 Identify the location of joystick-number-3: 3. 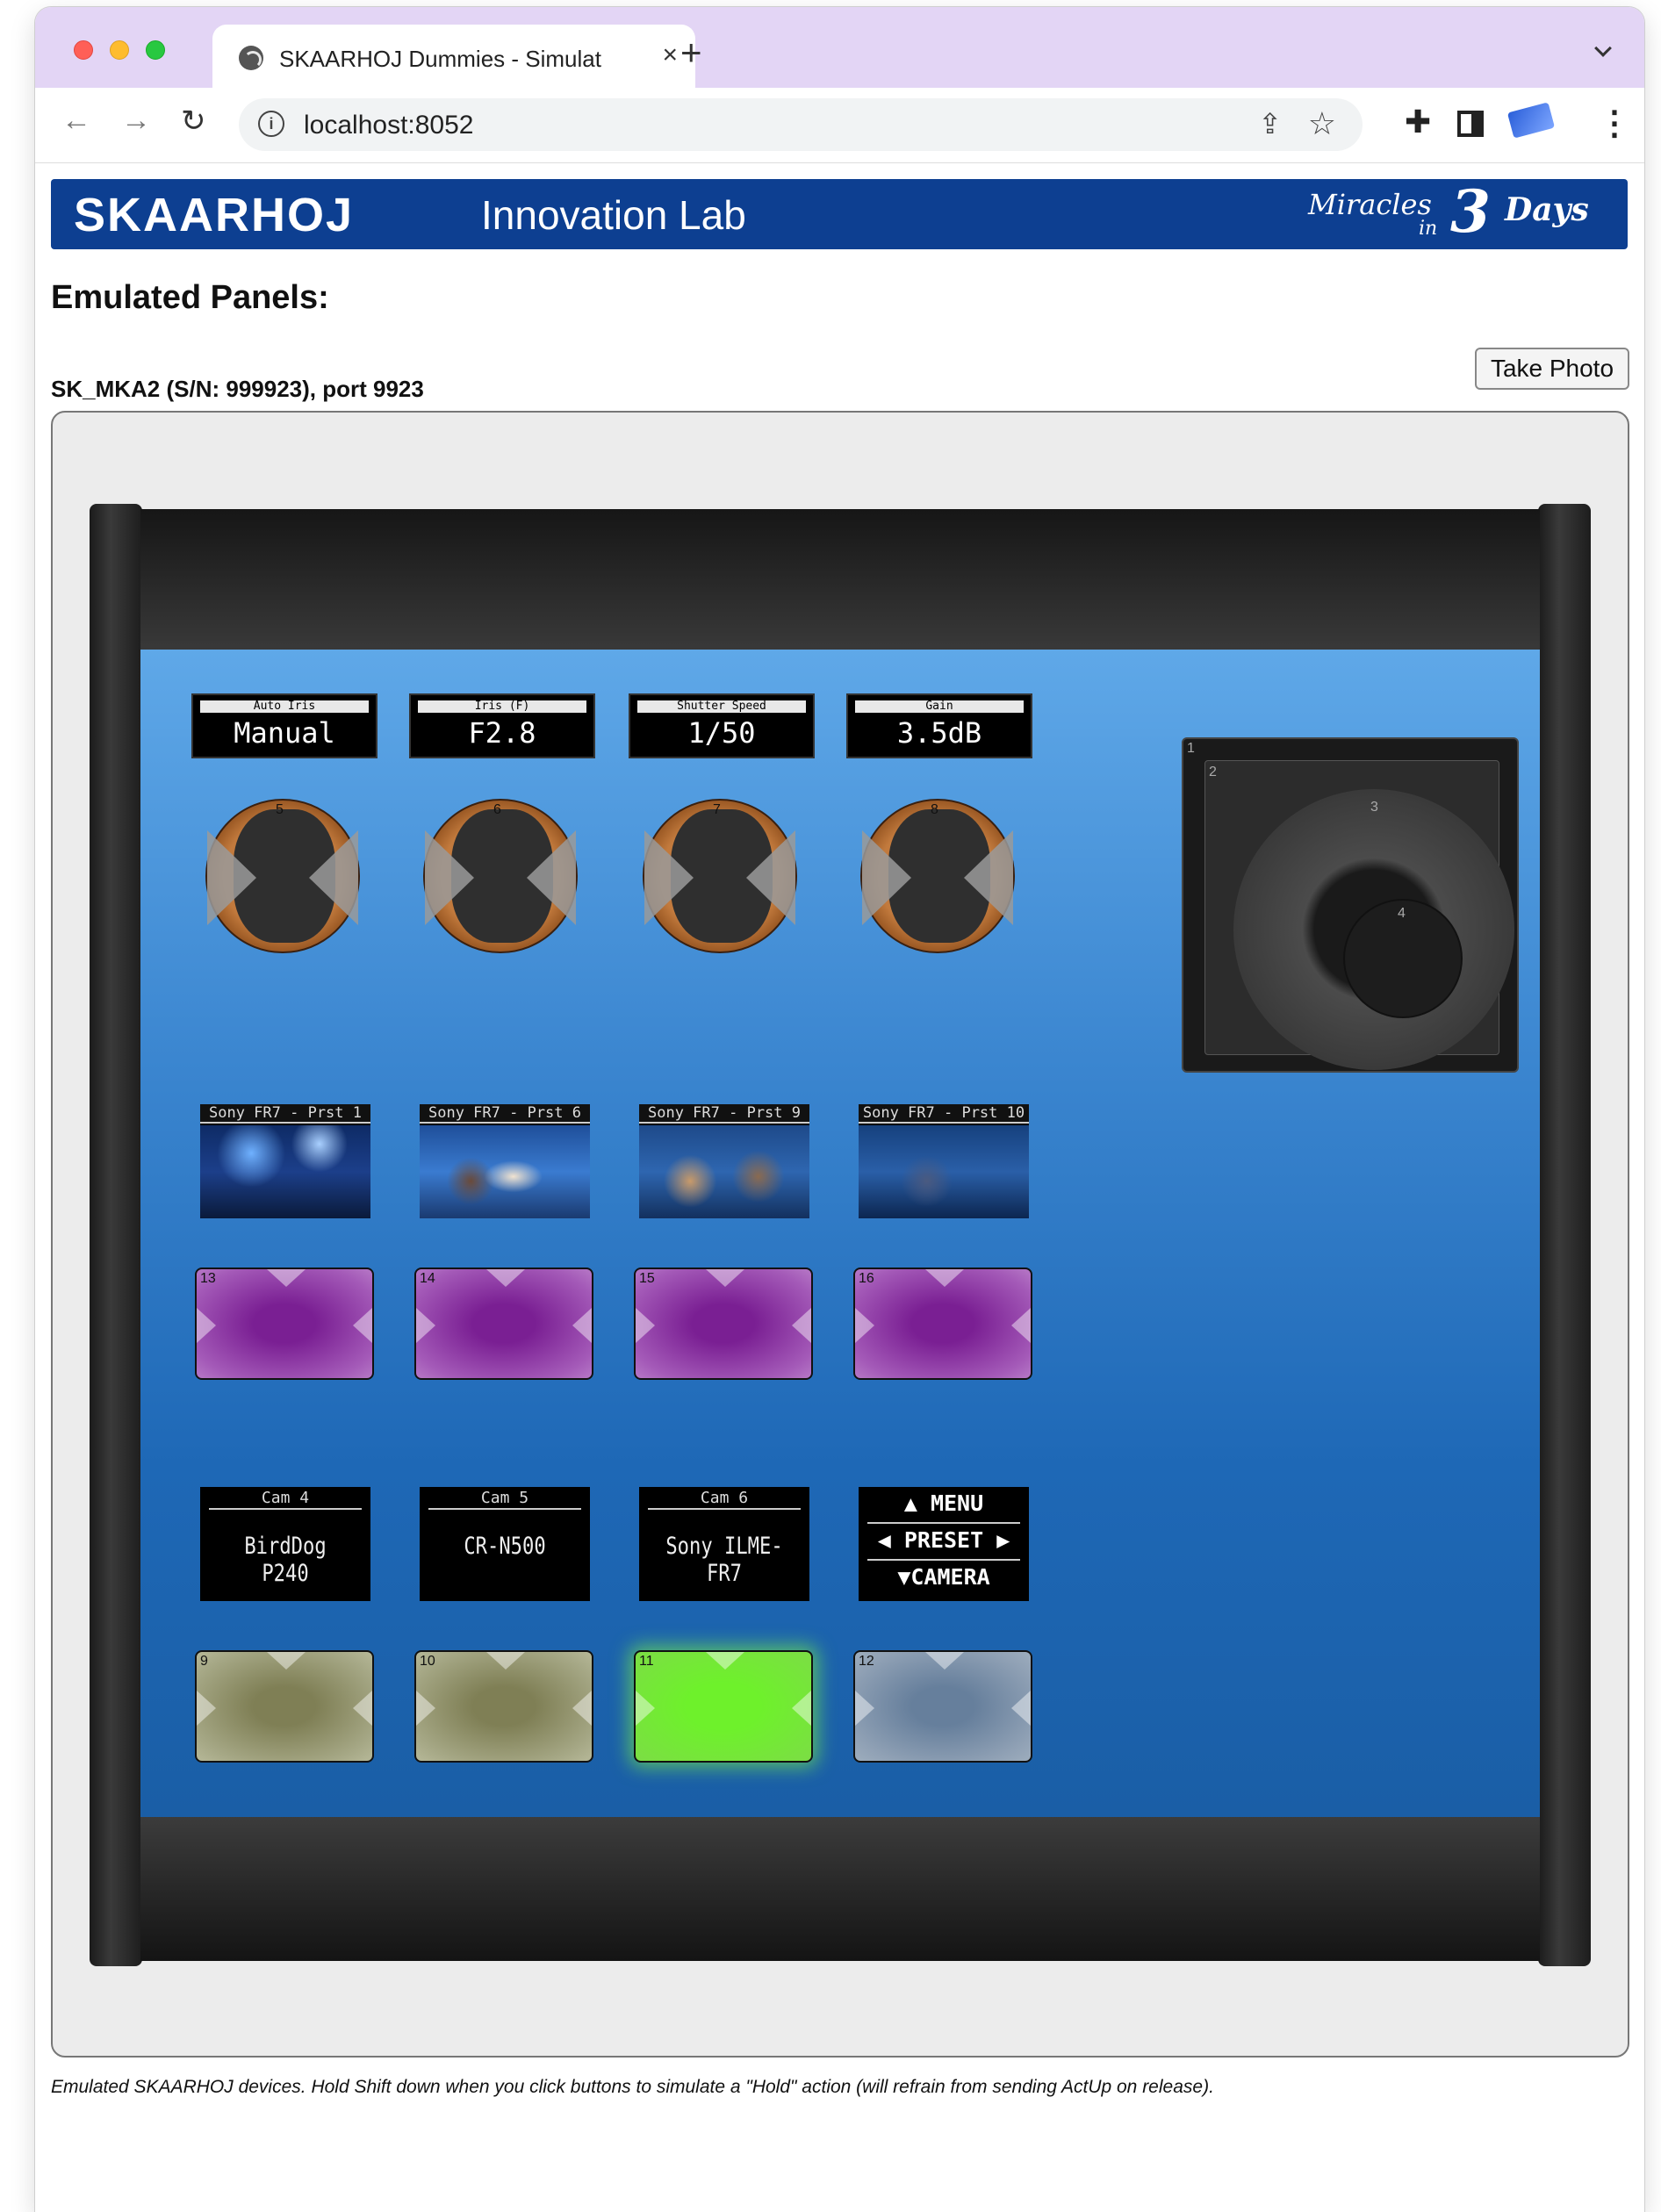
(1374, 808).